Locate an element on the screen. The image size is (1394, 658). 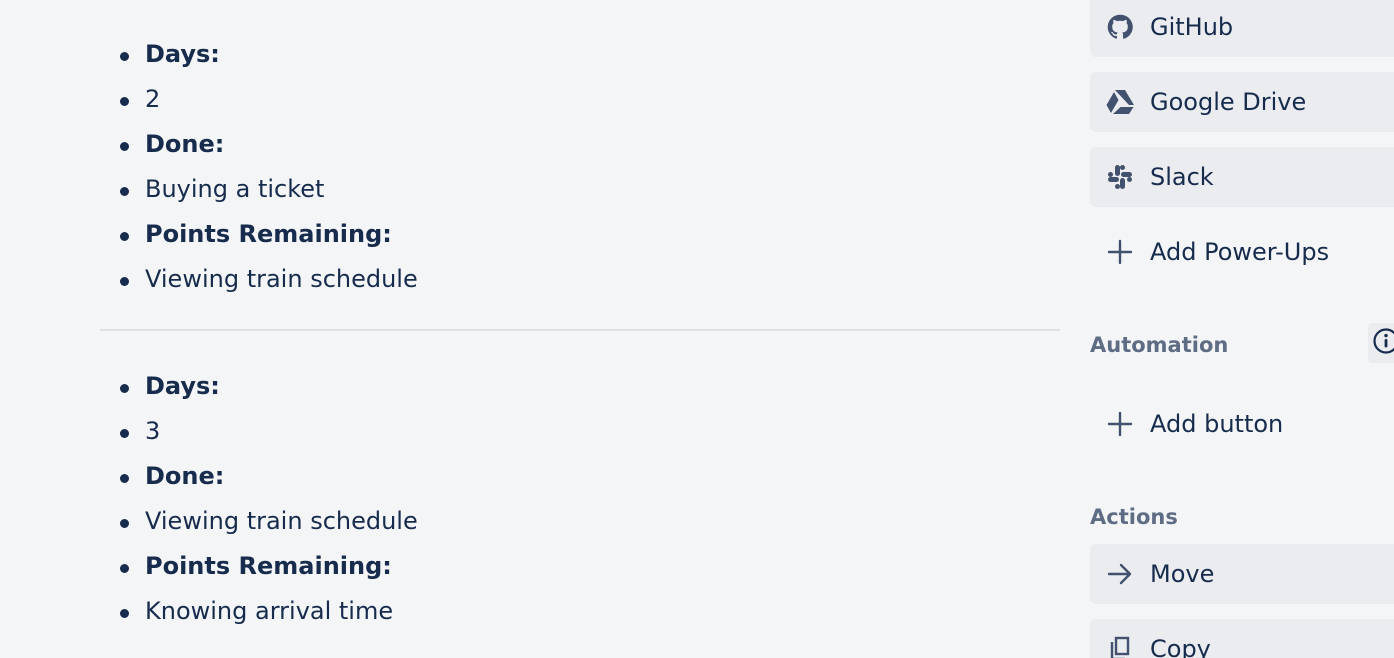
automation-info-button is located at coordinates (1381, 343).